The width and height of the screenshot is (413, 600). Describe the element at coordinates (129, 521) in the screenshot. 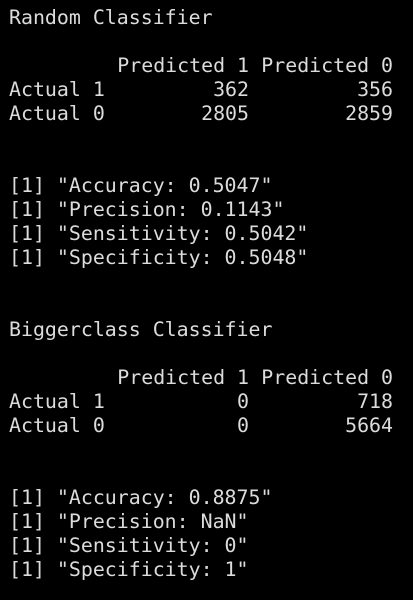

I see `metric-line: [1] "Precision: NaN"` at that location.